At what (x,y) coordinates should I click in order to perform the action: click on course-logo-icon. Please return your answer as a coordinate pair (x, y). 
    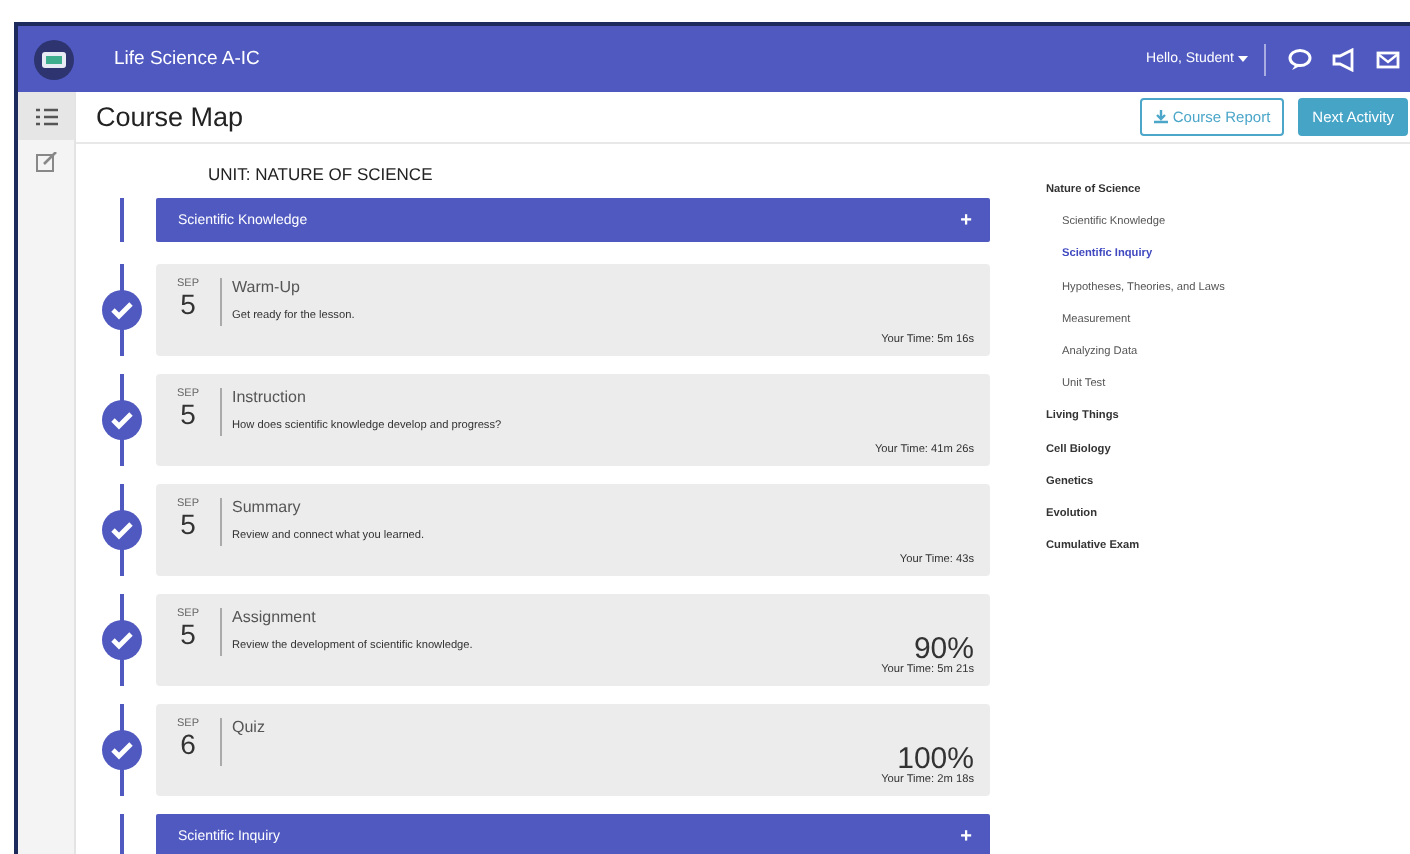
    Looking at the image, I should click on (54, 59).